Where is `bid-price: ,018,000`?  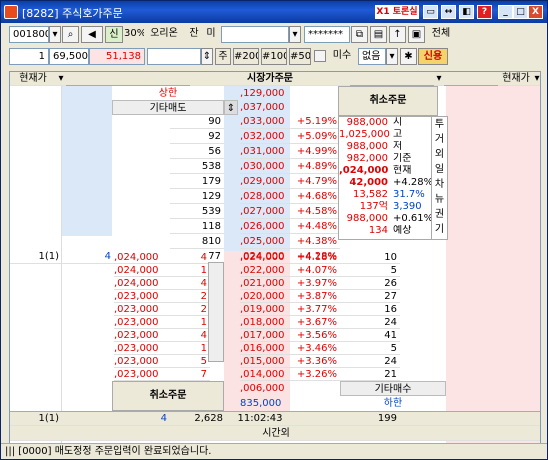 bid-price: ,018,000 is located at coordinates (268, 322).